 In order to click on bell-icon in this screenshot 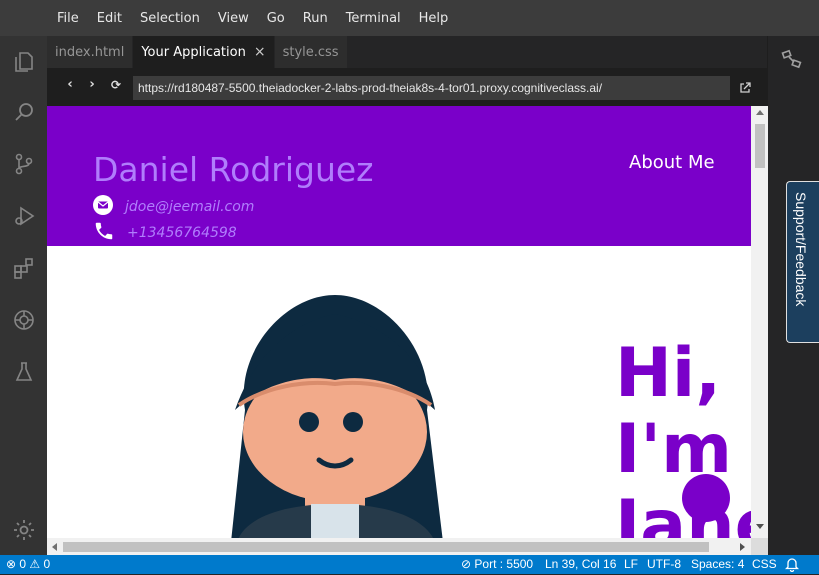, I will do `click(792, 565)`.